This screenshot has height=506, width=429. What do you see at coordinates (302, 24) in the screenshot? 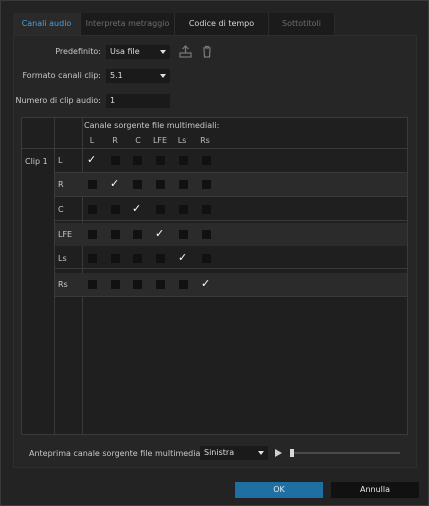
I see `tab-sottotitoli: Sottotitoli` at bounding box center [302, 24].